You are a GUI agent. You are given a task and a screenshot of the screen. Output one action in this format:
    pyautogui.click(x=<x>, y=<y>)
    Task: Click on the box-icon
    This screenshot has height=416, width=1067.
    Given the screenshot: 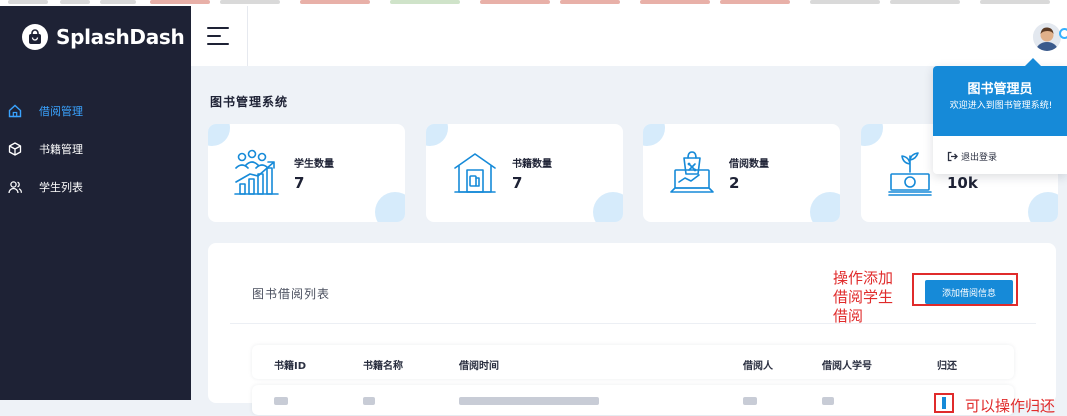 What is the action you would take?
    pyautogui.click(x=15, y=149)
    